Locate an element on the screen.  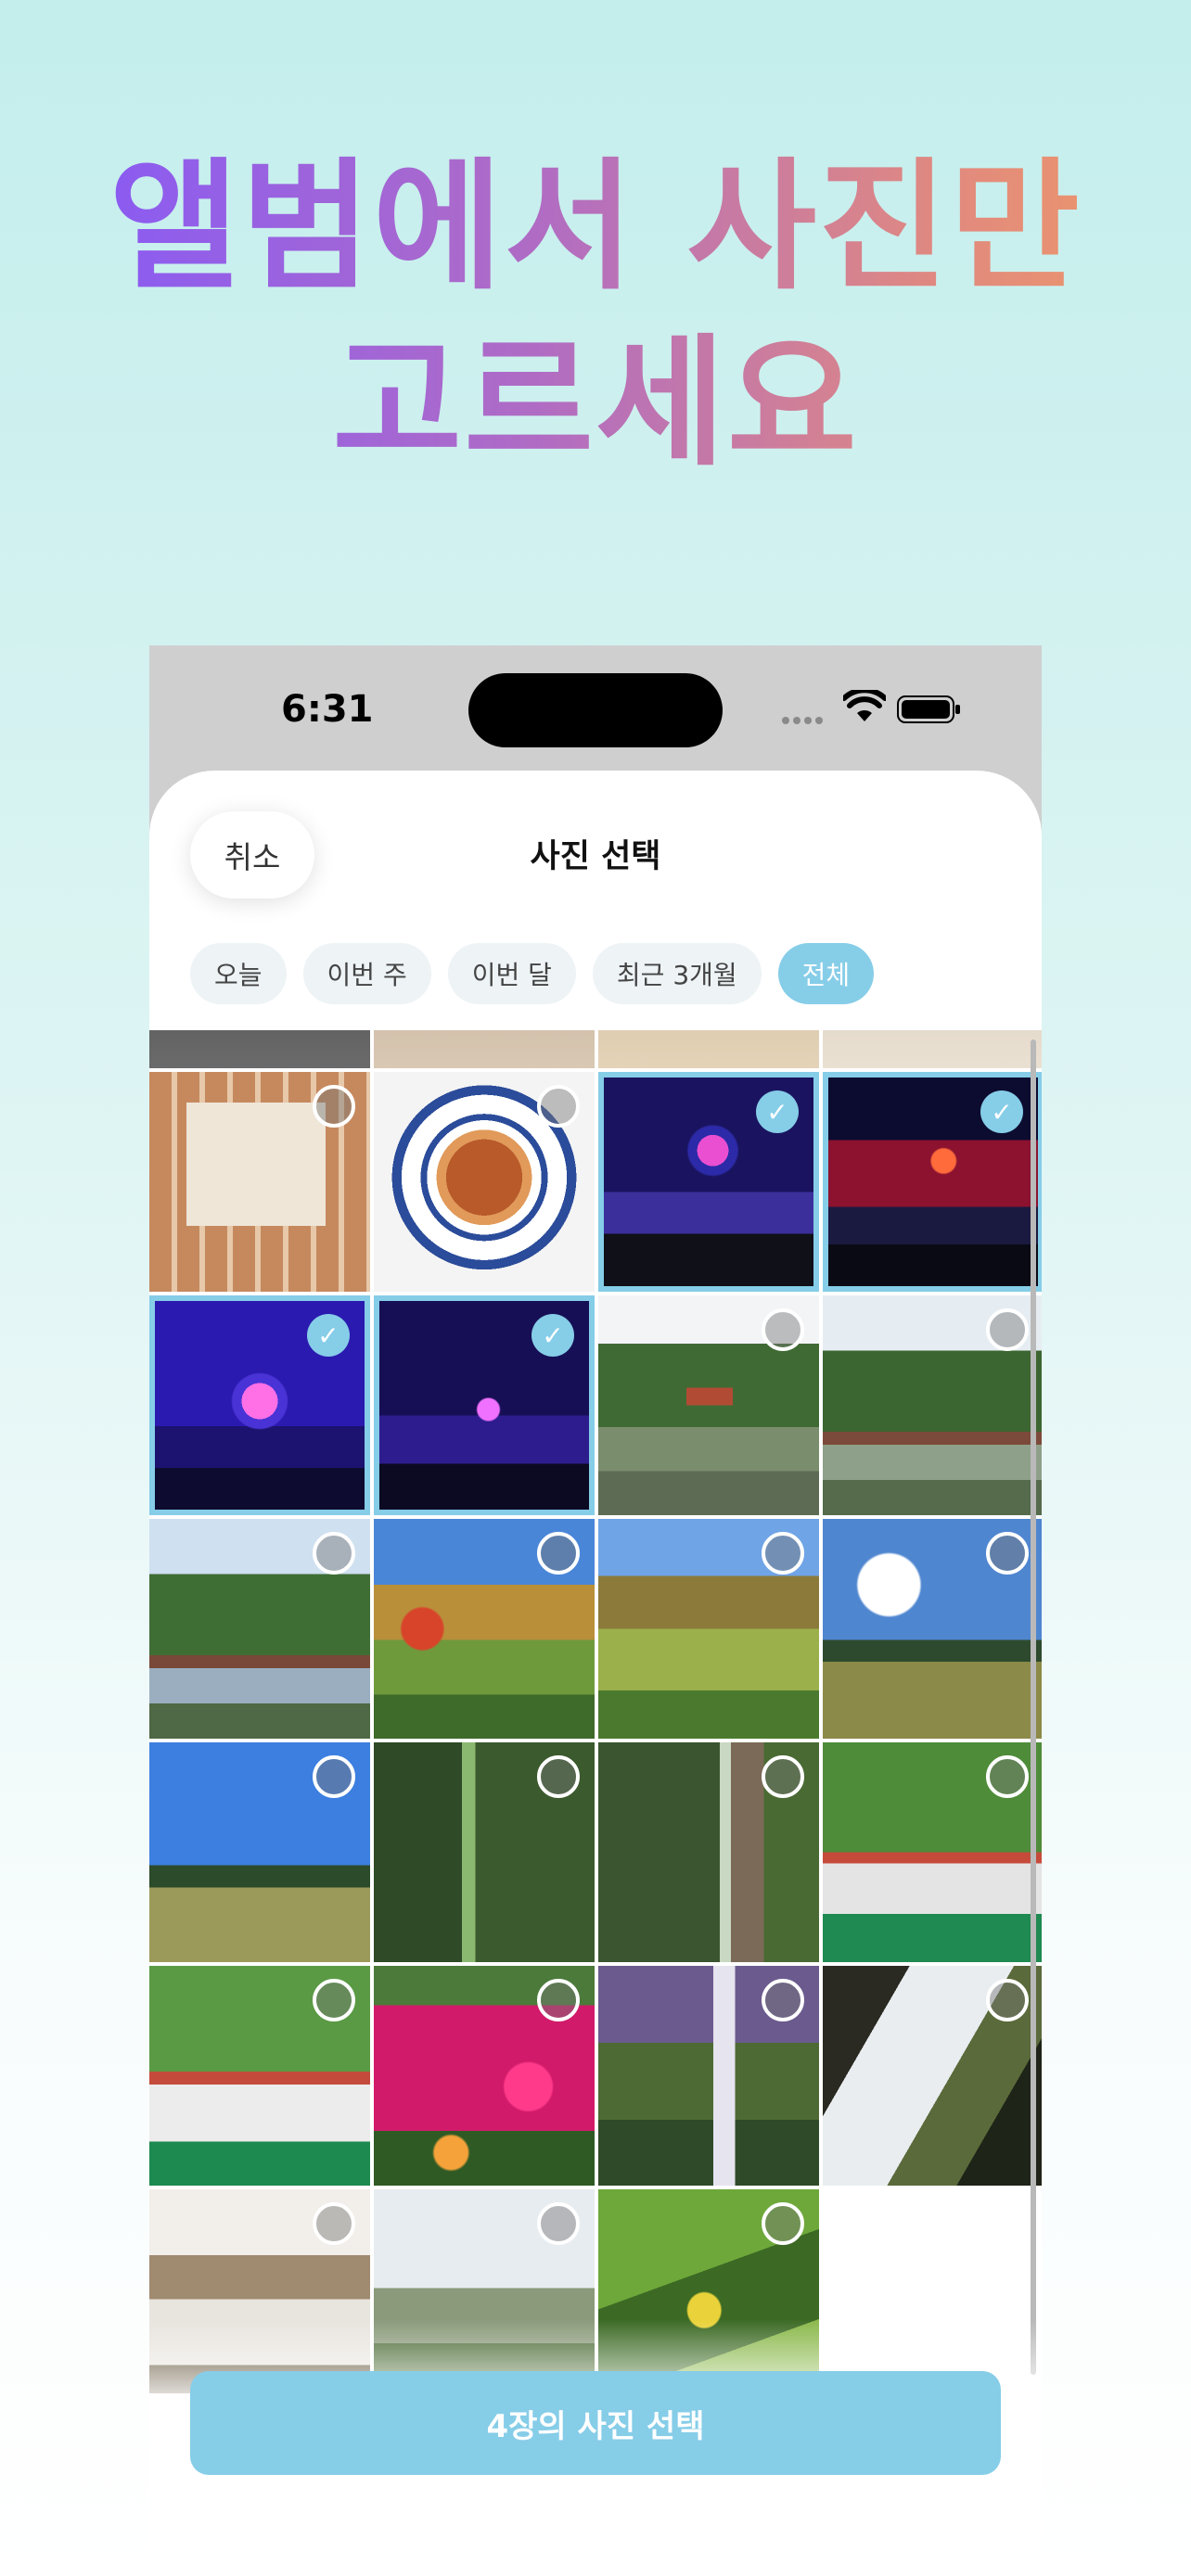
scrollbar is located at coordinates (1033, 1707).